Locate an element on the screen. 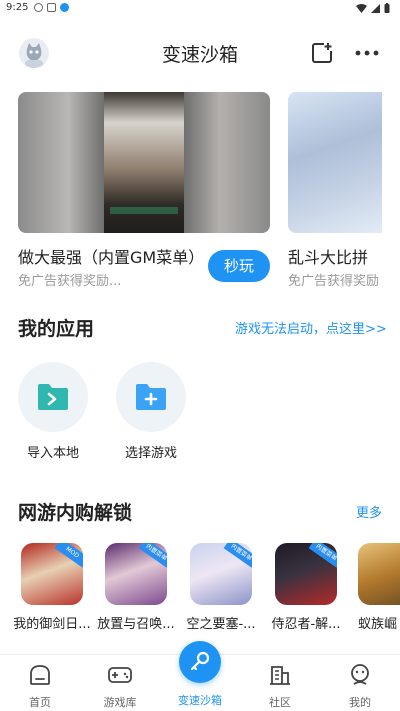  nav-community: 社区 is located at coordinates (280, 686).